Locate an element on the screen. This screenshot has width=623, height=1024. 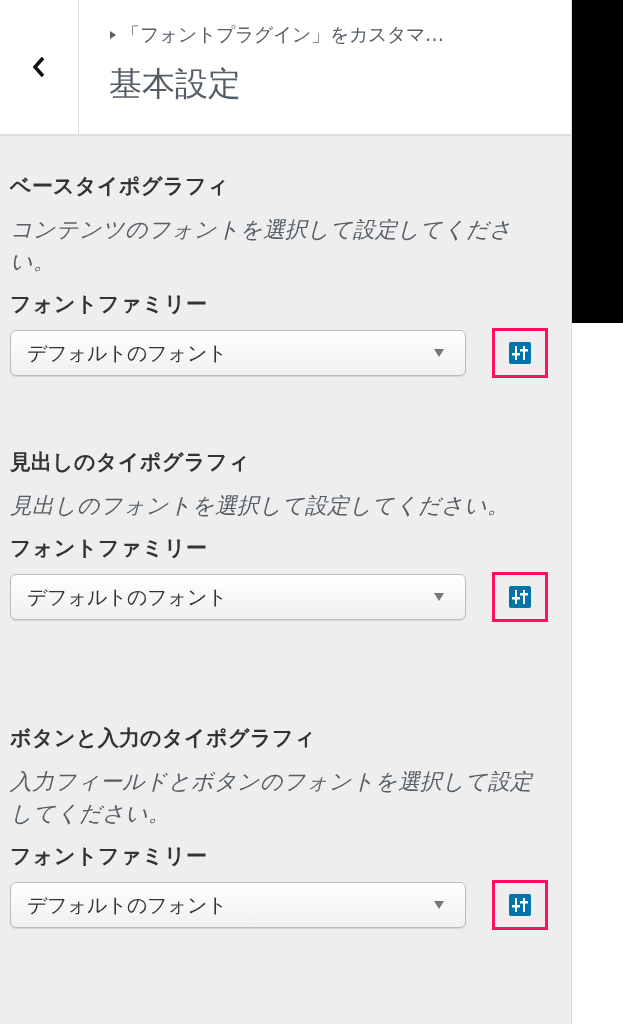
section-description: コンテンツのフォントを選択して設定してください。 is located at coordinates (261, 246).